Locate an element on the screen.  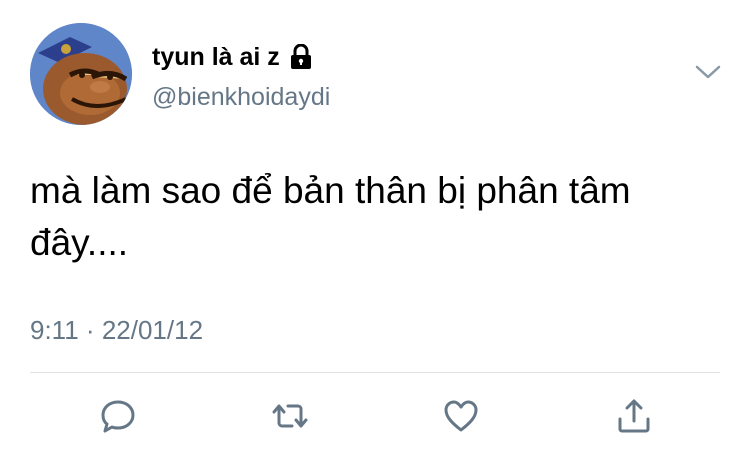
heart-icon is located at coordinates (461, 416).